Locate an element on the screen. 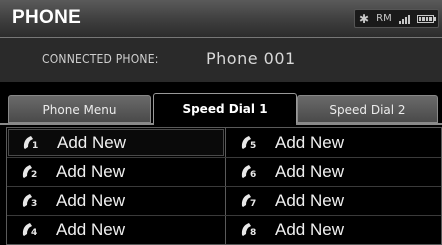 This screenshot has height=245, width=442. connected-phone-label: CONNECTED PHONE: is located at coordinates (100, 59).